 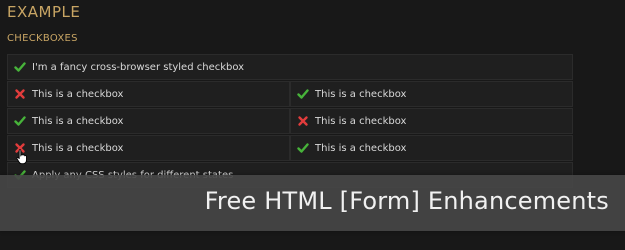 I want to click on hand-cursor-icon, so click(x=21, y=157).